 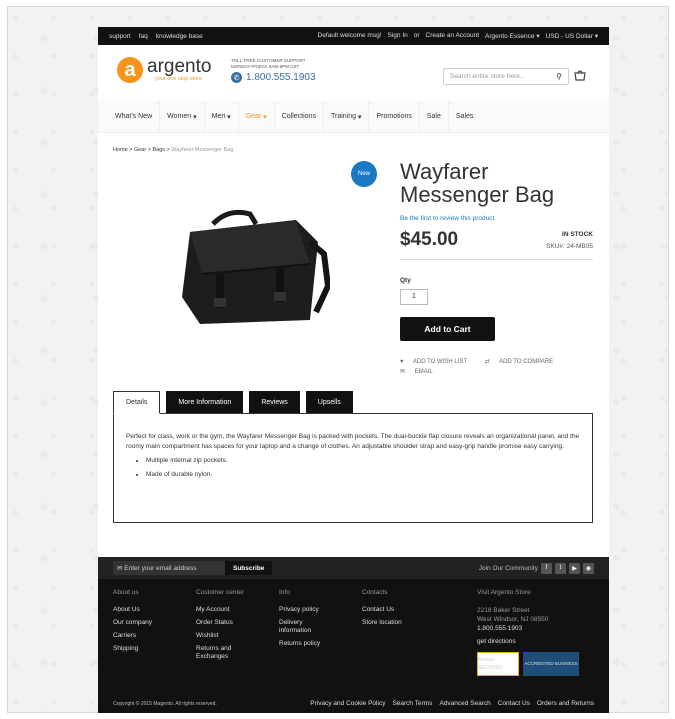 What do you see at coordinates (546, 568) in the screenshot?
I see `facebook-icon: f` at bounding box center [546, 568].